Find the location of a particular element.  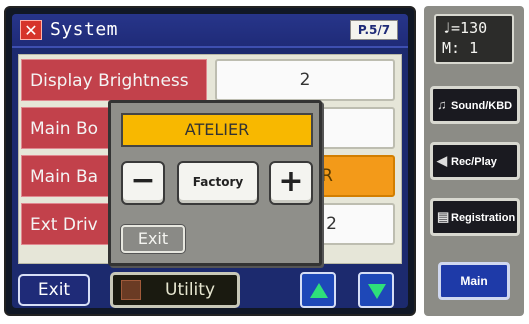

registration-icon: ▤ is located at coordinates (443, 216).